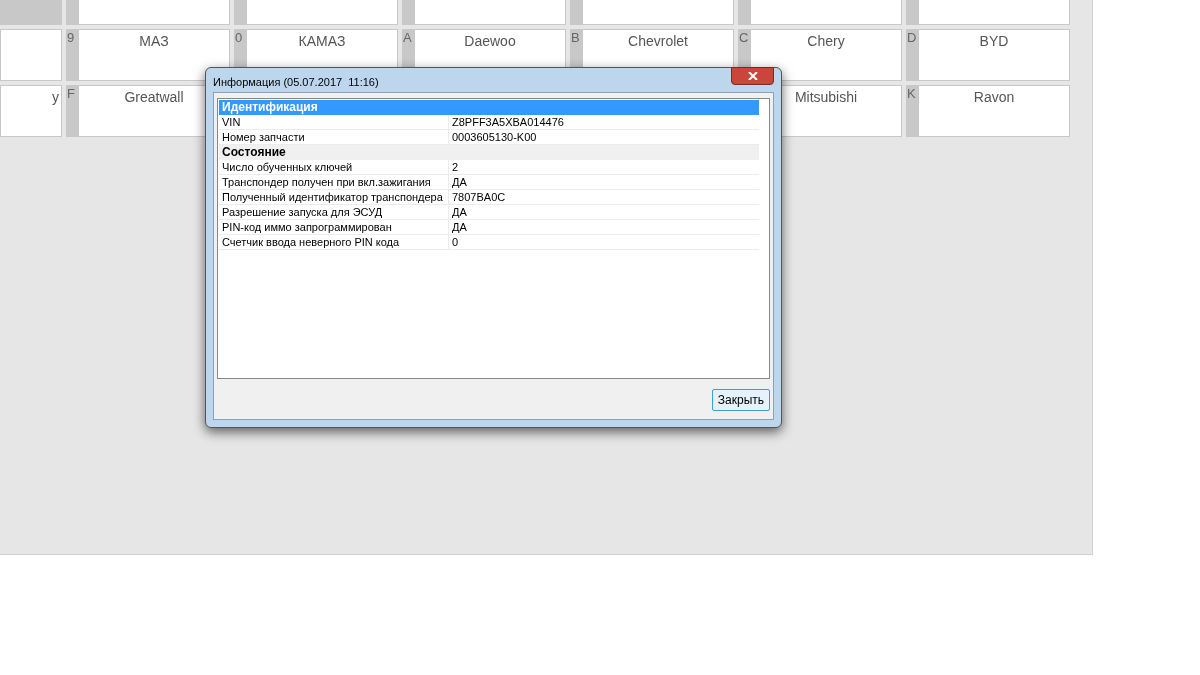 The height and width of the screenshot is (675, 1200). I want to click on app-tile: Ravon, so click(994, 111).